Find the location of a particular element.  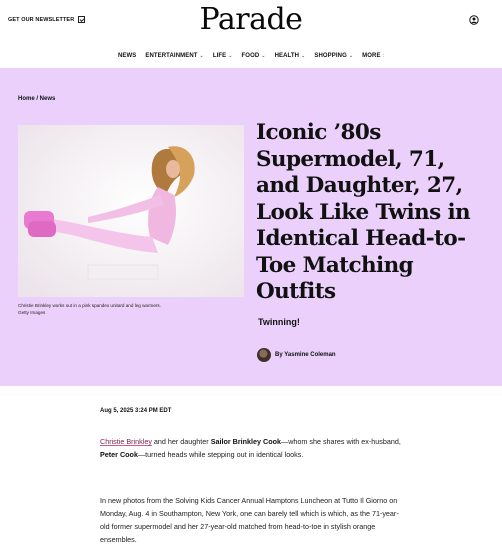

person-link-christie-brinkley: Christie Brinkley is located at coordinates (126, 441).